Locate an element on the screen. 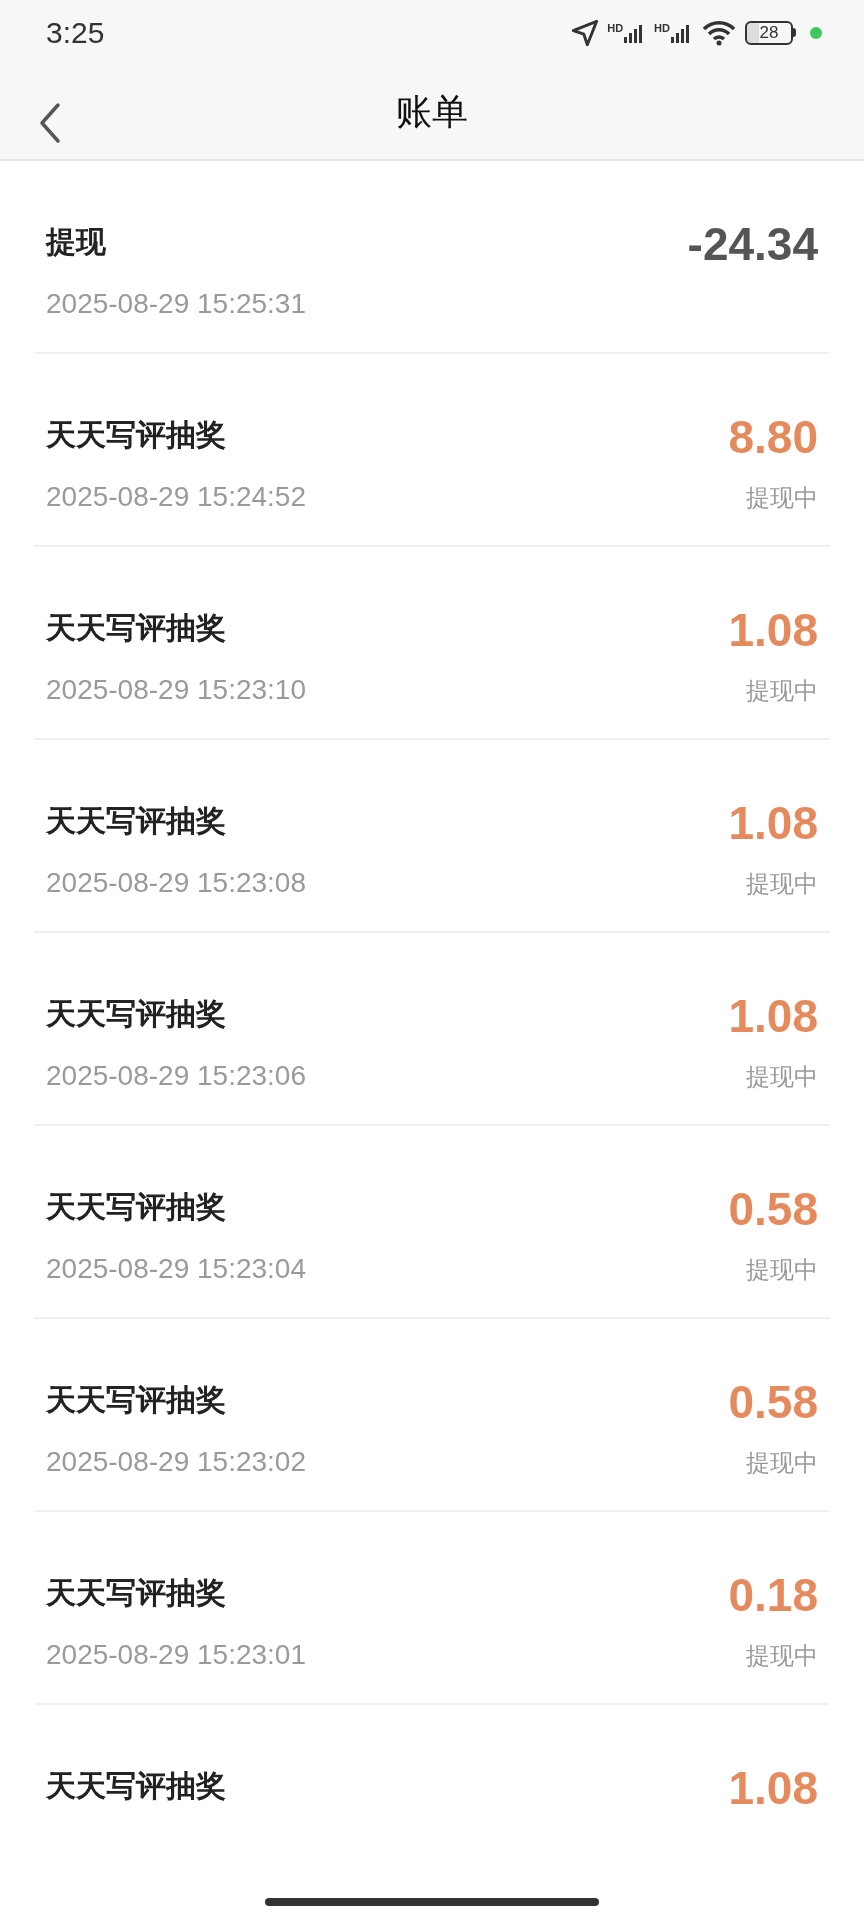 This screenshot has height=1920, width=864. bill-time: 2025-08-29 15:23:04 is located at coordinates (176, 1269).